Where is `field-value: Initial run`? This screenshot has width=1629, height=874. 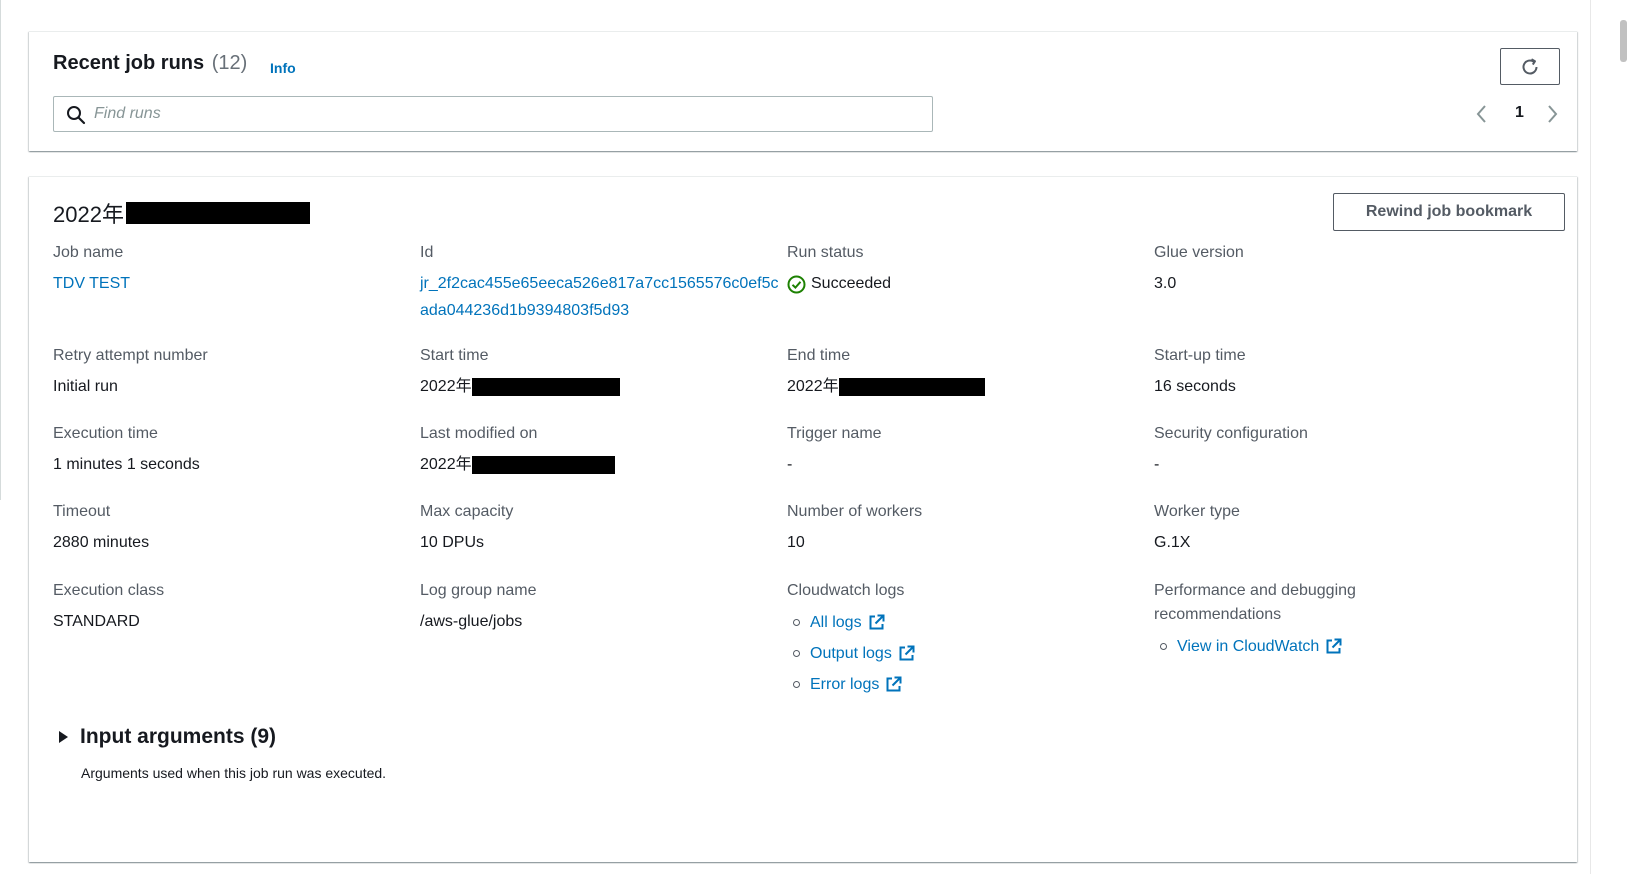
field-value: Initial run is located at coordinates (85, 386).